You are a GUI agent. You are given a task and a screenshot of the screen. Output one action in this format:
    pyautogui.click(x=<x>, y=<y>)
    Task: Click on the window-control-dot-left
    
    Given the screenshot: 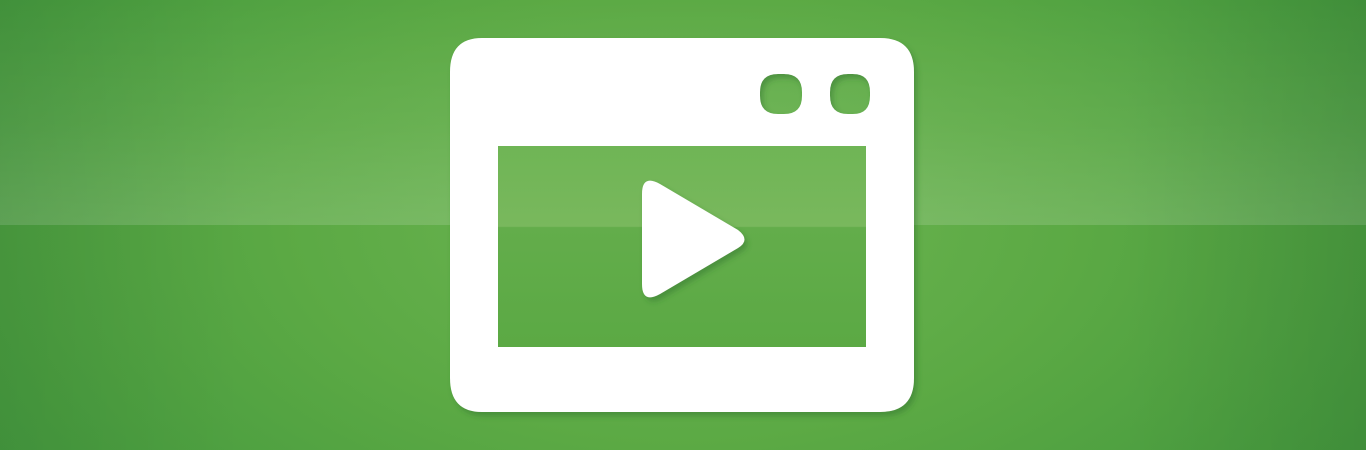 What is the action you would take?
    pyautogui.click(x=781, y=94)
    